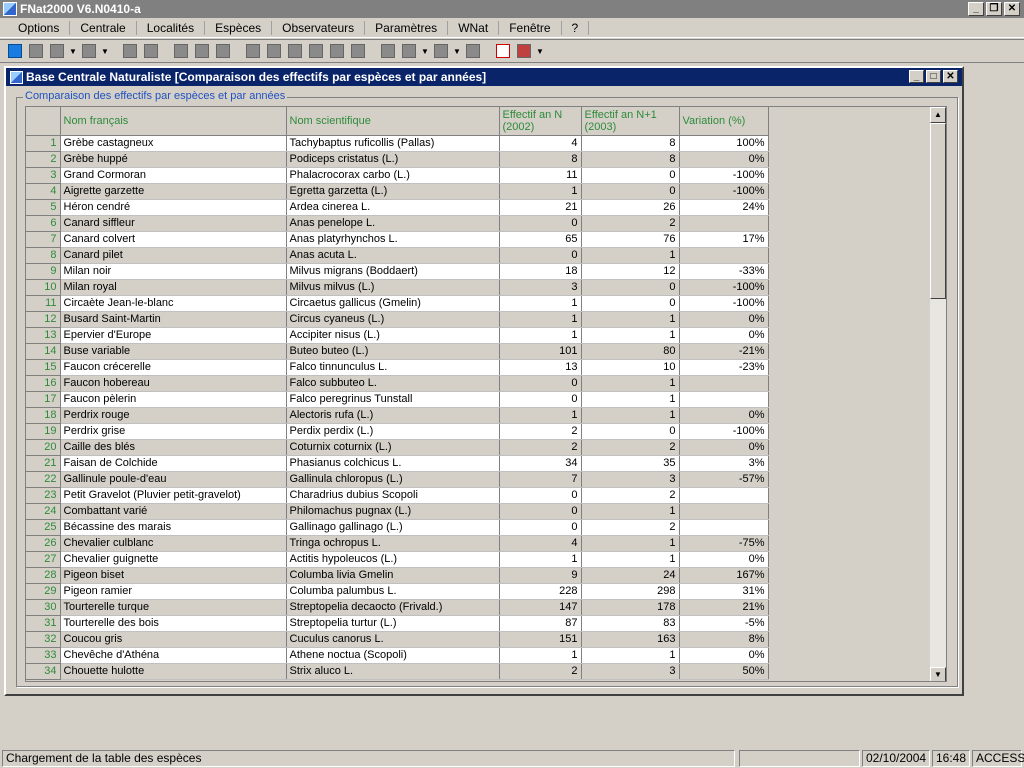  What do you see at coordinates (173, 255) in the screenshot?
I see `cell-nom-francais: Canard pilet` at bounding box center [173, 255].